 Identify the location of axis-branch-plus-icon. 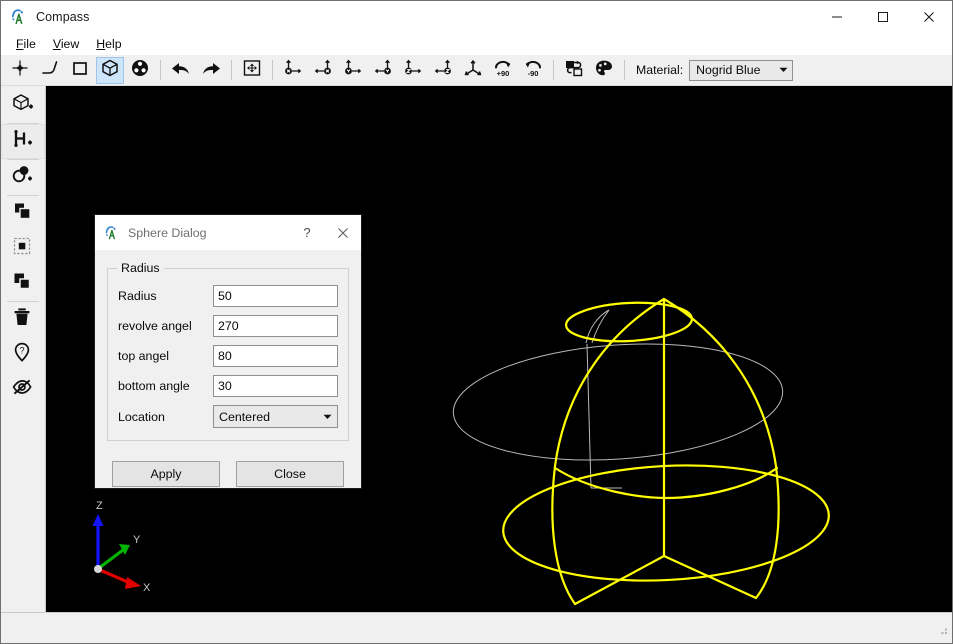
(23, 141).